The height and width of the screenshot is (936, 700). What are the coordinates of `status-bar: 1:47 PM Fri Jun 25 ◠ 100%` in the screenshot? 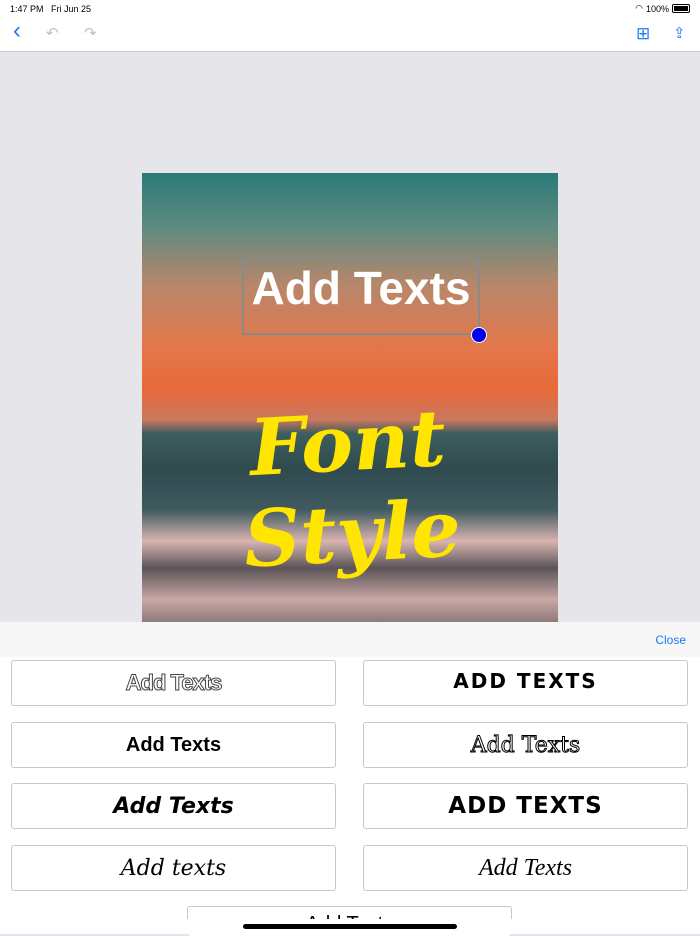 It's located at (350, 9).